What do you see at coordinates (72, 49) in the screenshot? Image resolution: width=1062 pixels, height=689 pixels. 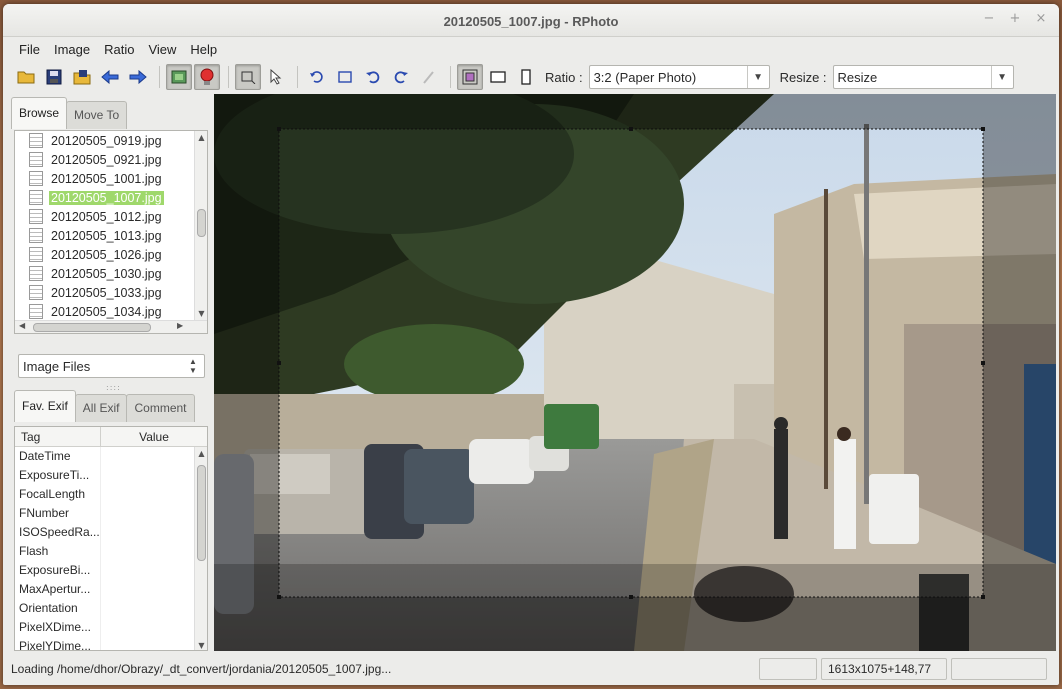 I see `menu-image: Image` at bounding box center [72, 49].